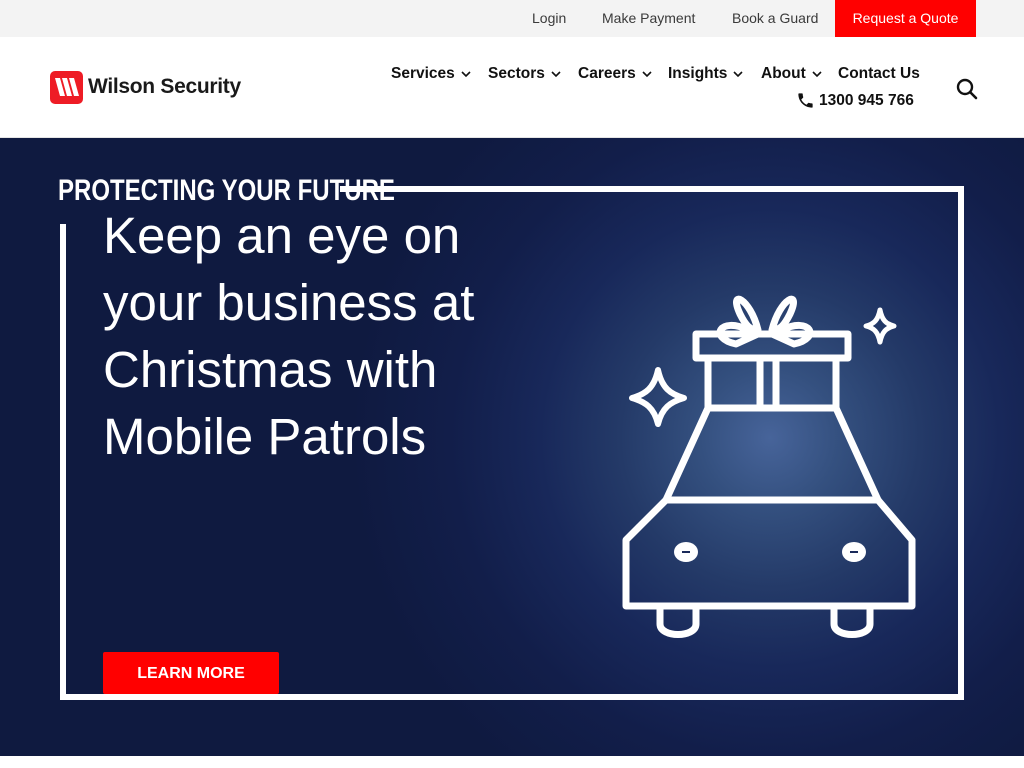 This screenshot has height=768, width=1024. Describe the element at coordinates (866, 100) in the screenshot. I see `phone-number: 1300 945 766` at that location.